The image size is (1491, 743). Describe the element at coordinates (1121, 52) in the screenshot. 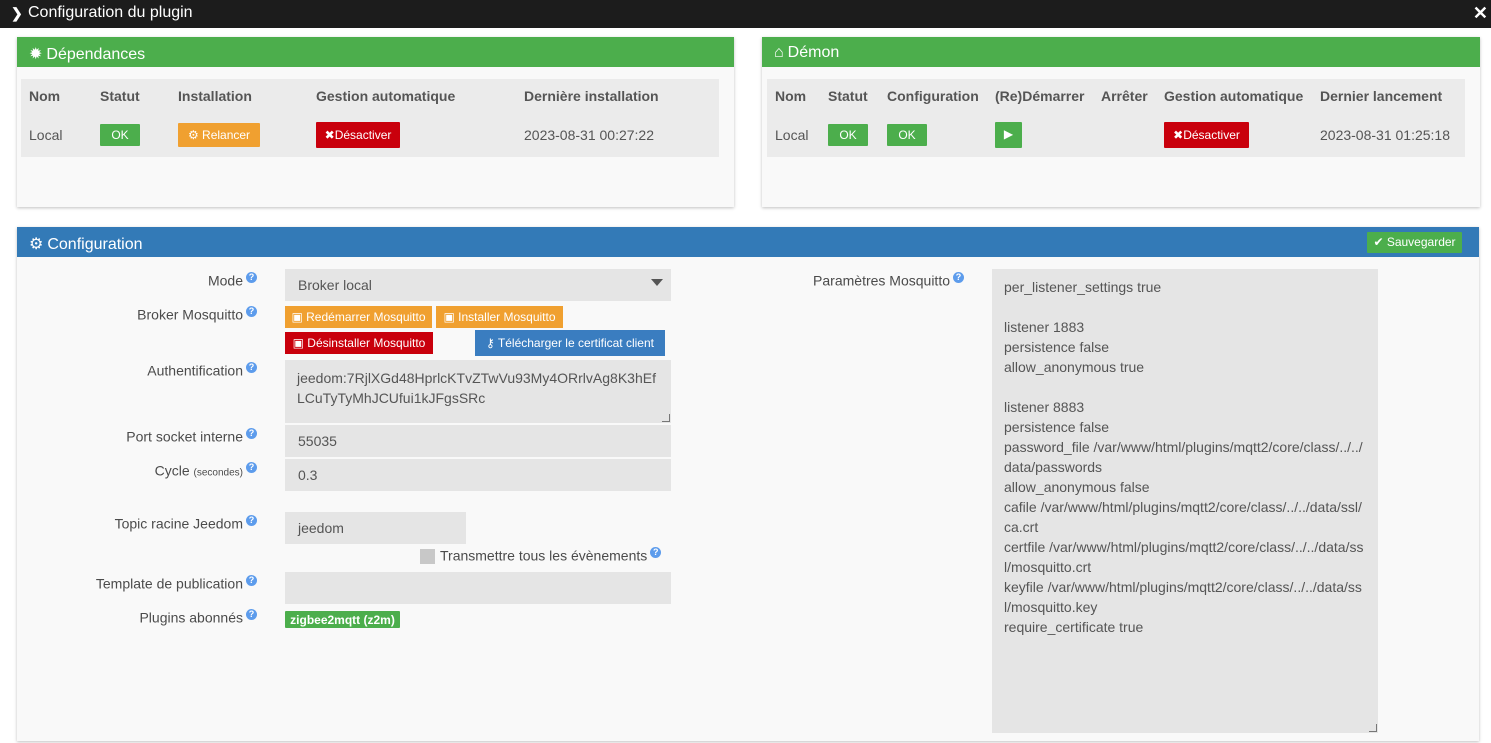

I see `demon-header: ⌂ Démon` at that location.